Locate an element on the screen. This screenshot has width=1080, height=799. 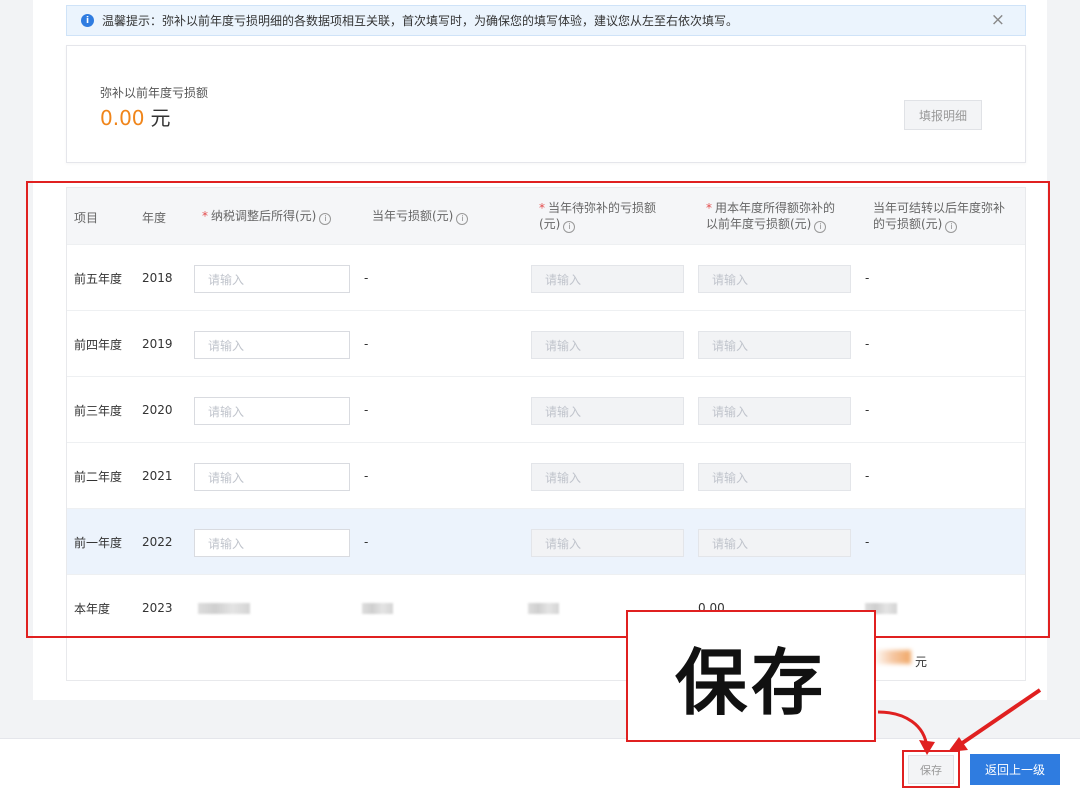
annotation-arrows is located at coordinates (959, 721).